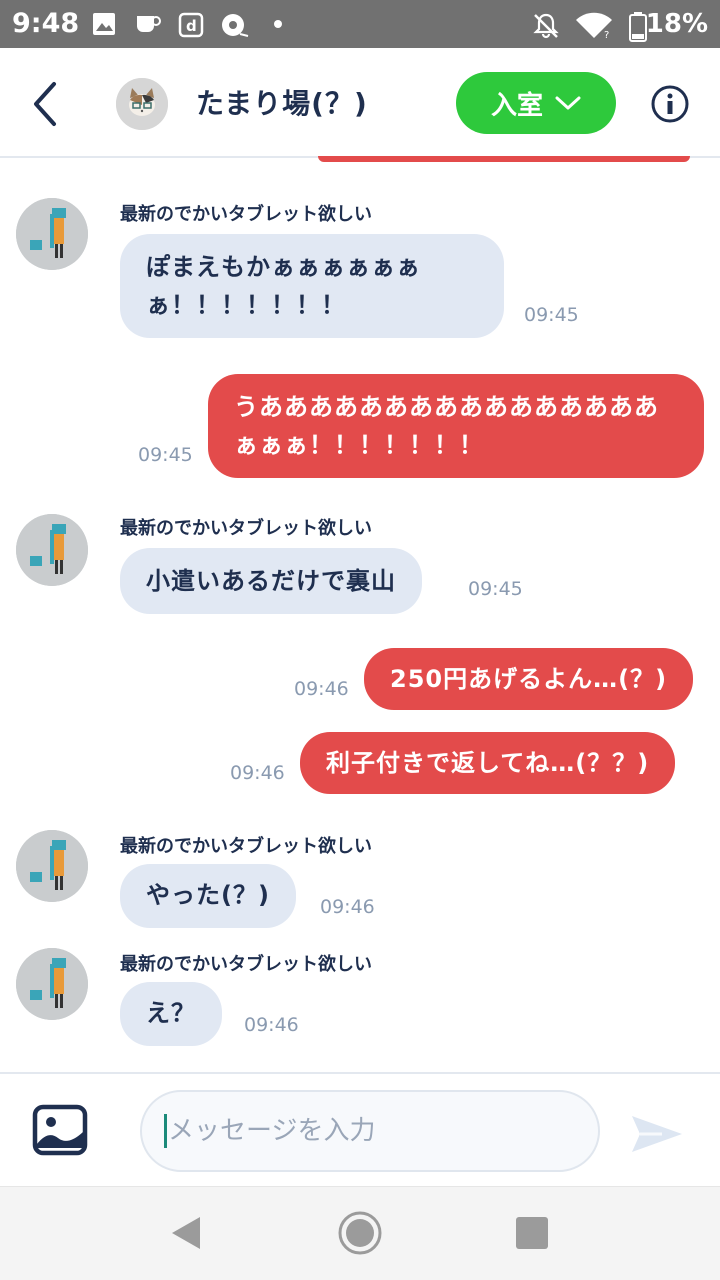 Image resolution: width=720 pixels, height=1280 pixels. What do you see at coordinates (282, 103) in the screenshot?
I see `room-title: たまり場(？)` at bounding box center [282, 103].